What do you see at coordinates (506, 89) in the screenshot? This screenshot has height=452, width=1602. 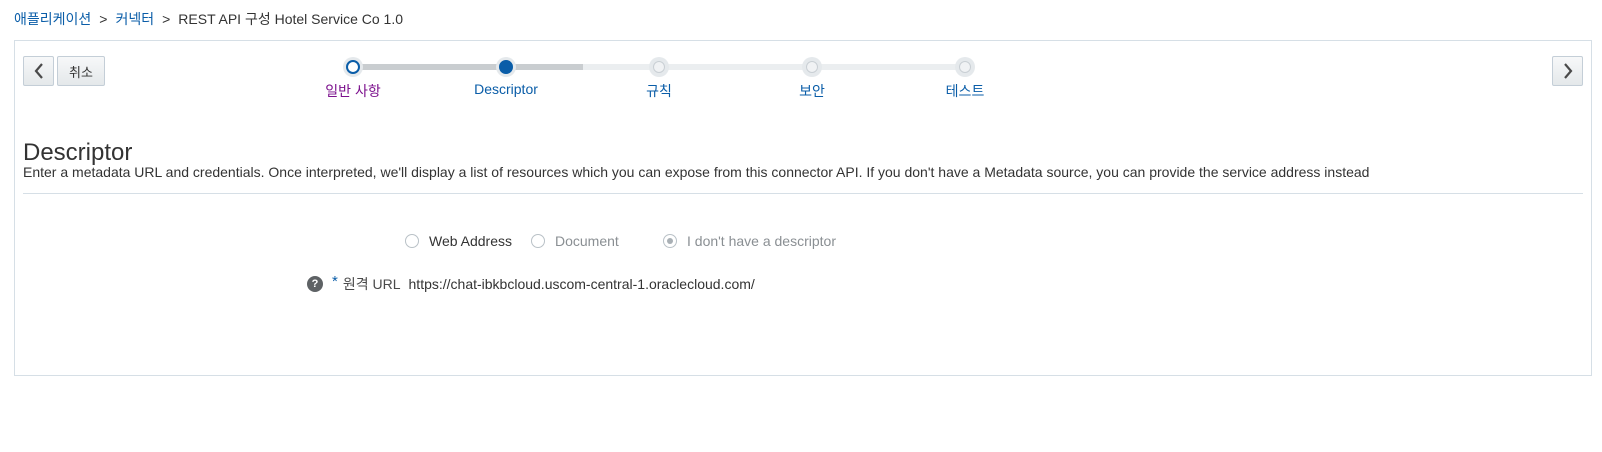 I see `train-label-descriptor: Descriptor` at bounding box center [506, 89].